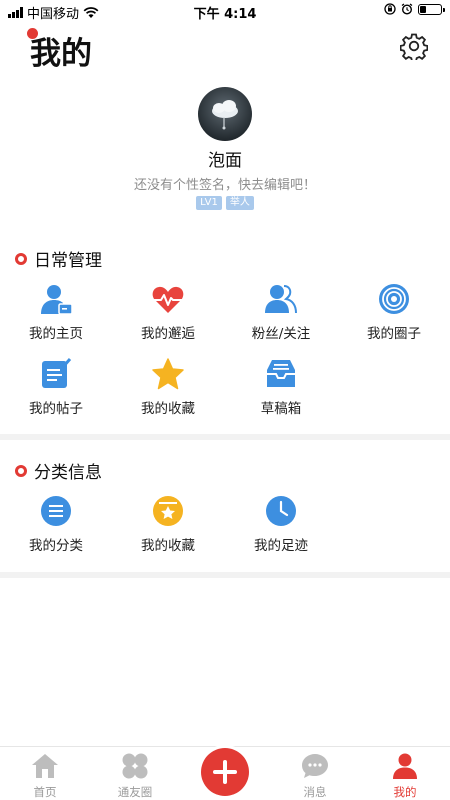 Image resolution: width=450 pixels, height=800 pixels. I want to click on battery-icon, so click(431, 9).